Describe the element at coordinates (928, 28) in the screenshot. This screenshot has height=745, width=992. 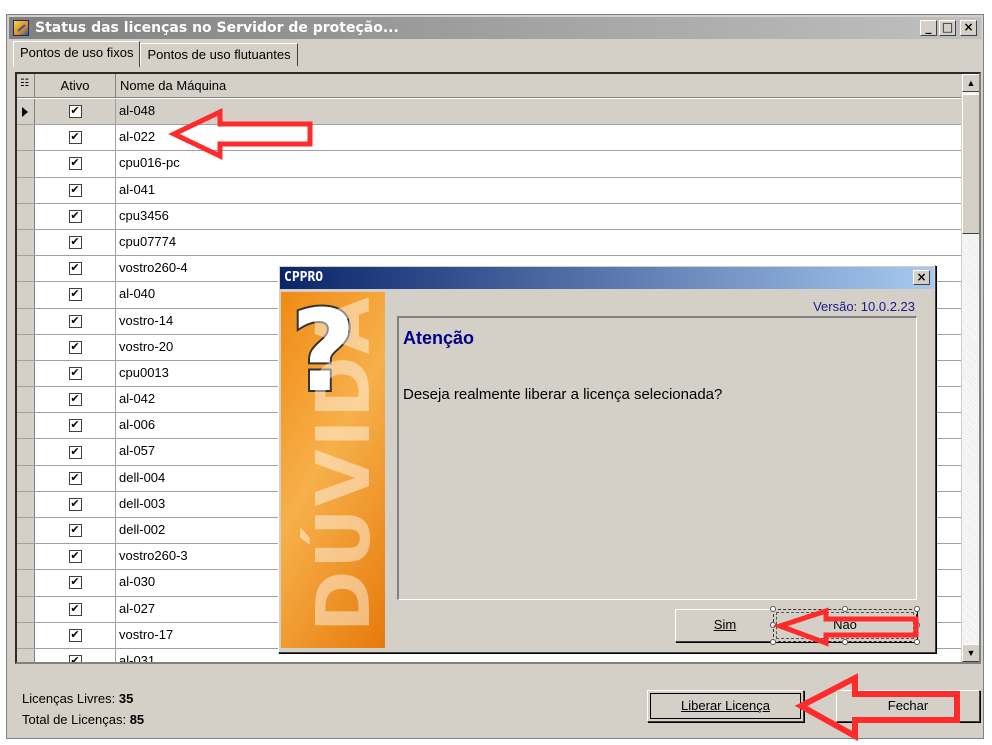
I see `minimize-button: _` at that location.